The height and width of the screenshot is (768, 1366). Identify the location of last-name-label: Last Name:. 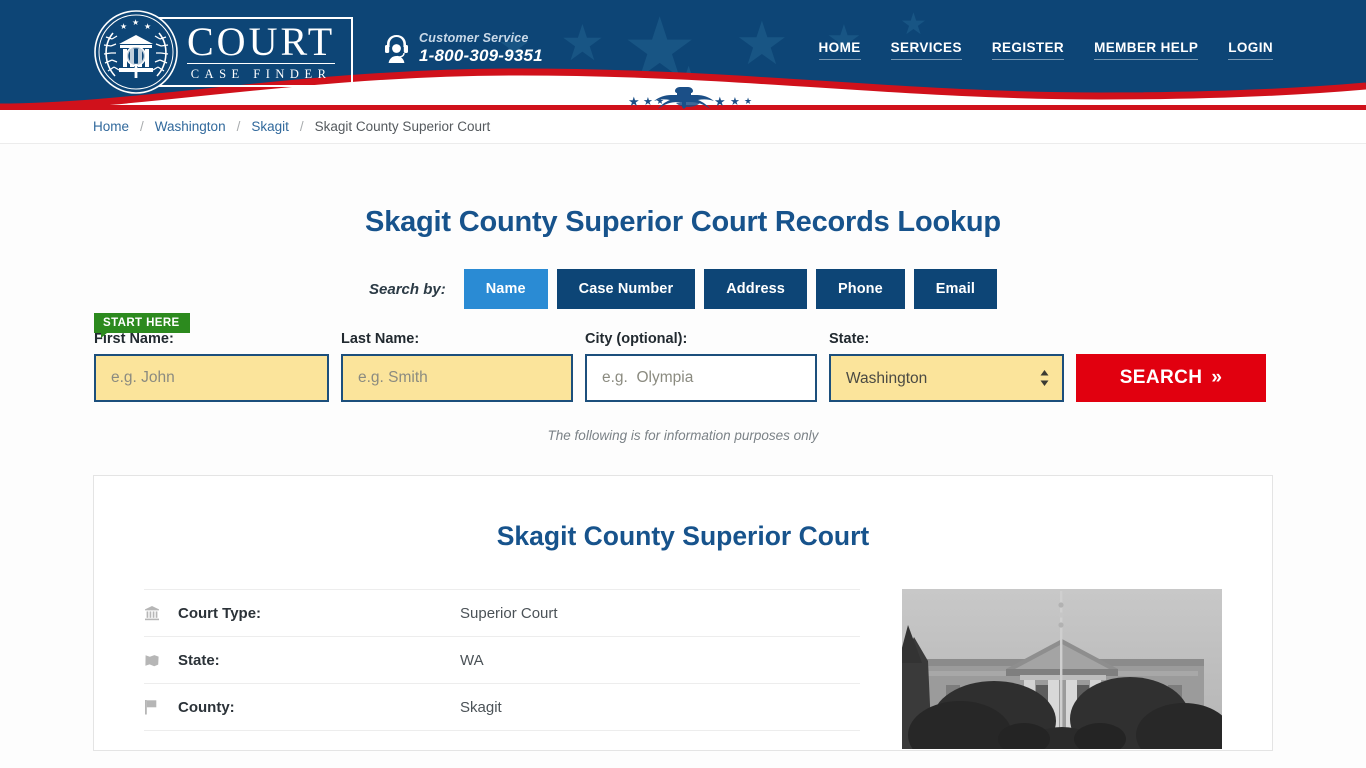
(380, 339).